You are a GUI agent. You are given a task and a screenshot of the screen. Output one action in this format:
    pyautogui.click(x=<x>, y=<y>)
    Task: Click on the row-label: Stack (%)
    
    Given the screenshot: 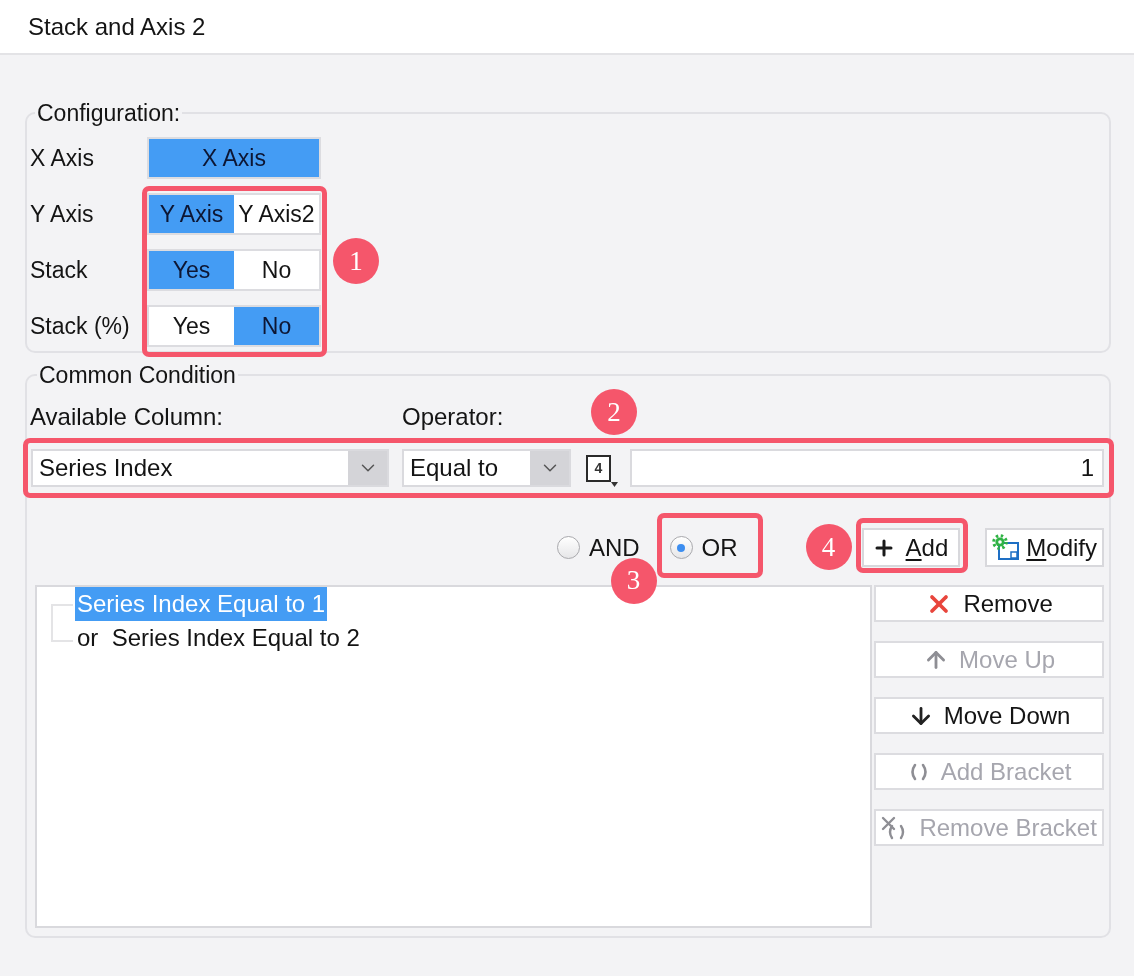 What is the action you would take?
    pyautogui.click(x=80, y=326)
    